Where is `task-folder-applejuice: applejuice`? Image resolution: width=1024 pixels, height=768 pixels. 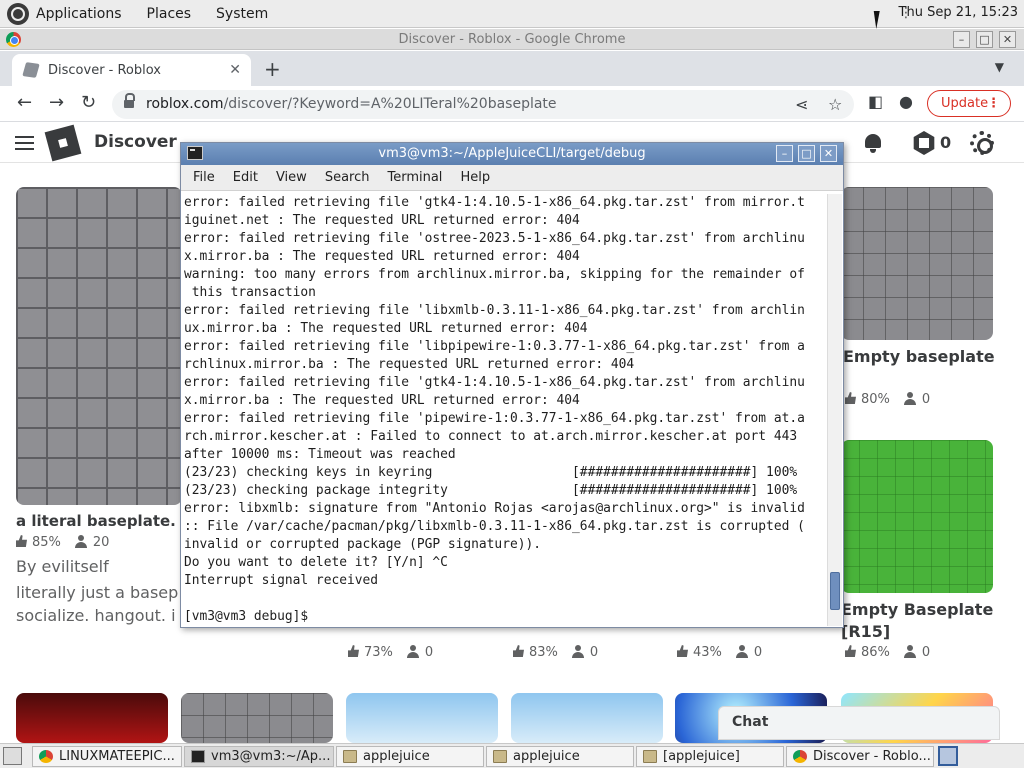 task-folder-applejuice: applejuice is located at coordinates (410, 756).